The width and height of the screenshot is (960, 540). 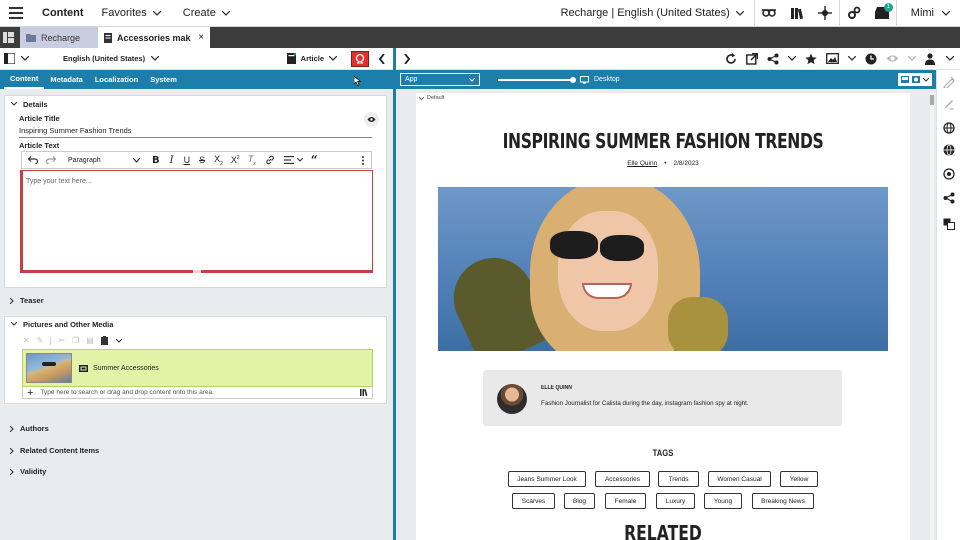 What do you see at coordinates (537, 79) in the screenshot?
I see `zoom-slider` at bounding box center [537, 79].